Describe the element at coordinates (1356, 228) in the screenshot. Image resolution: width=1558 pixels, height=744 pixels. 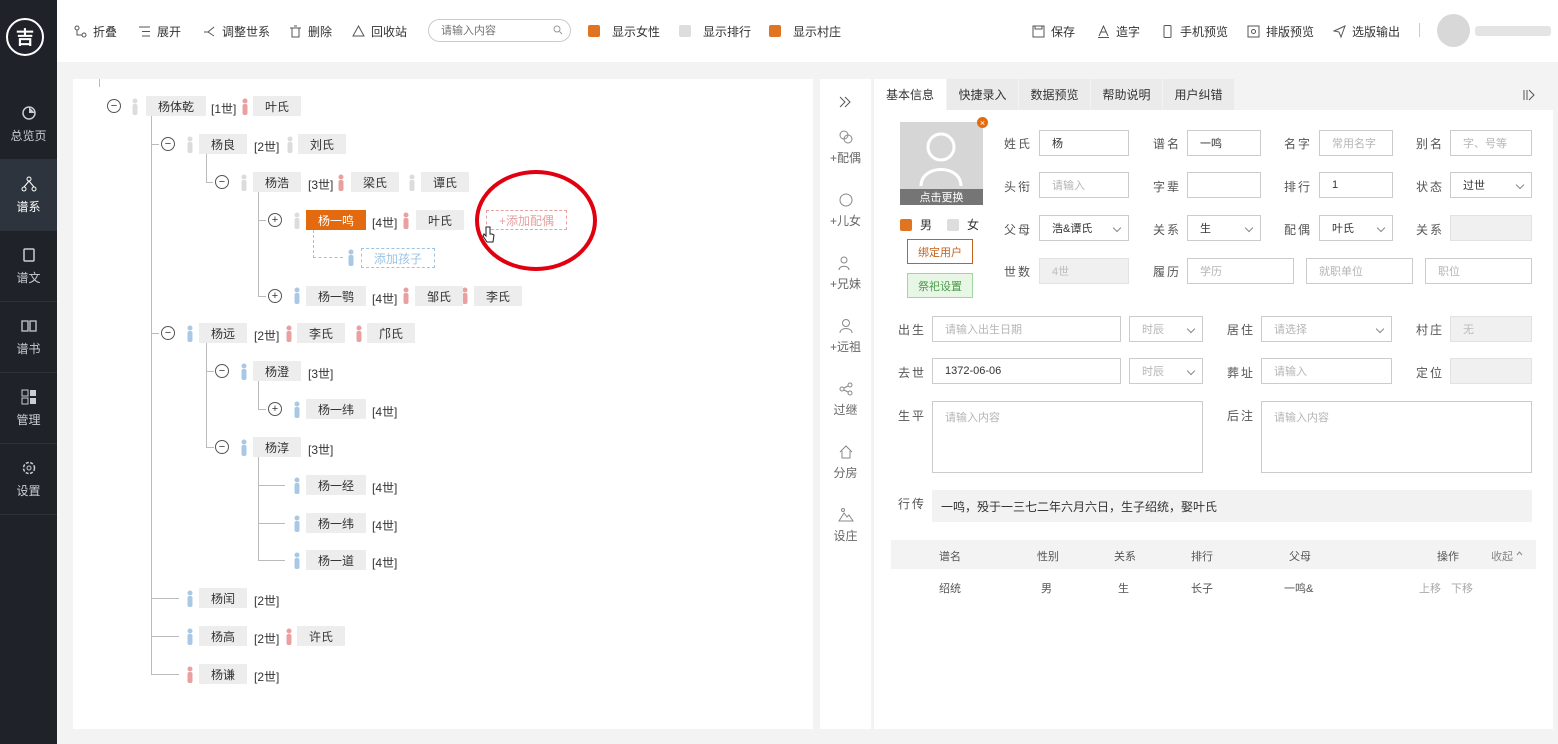
I see `spouse-select: 叶氏` at that location.